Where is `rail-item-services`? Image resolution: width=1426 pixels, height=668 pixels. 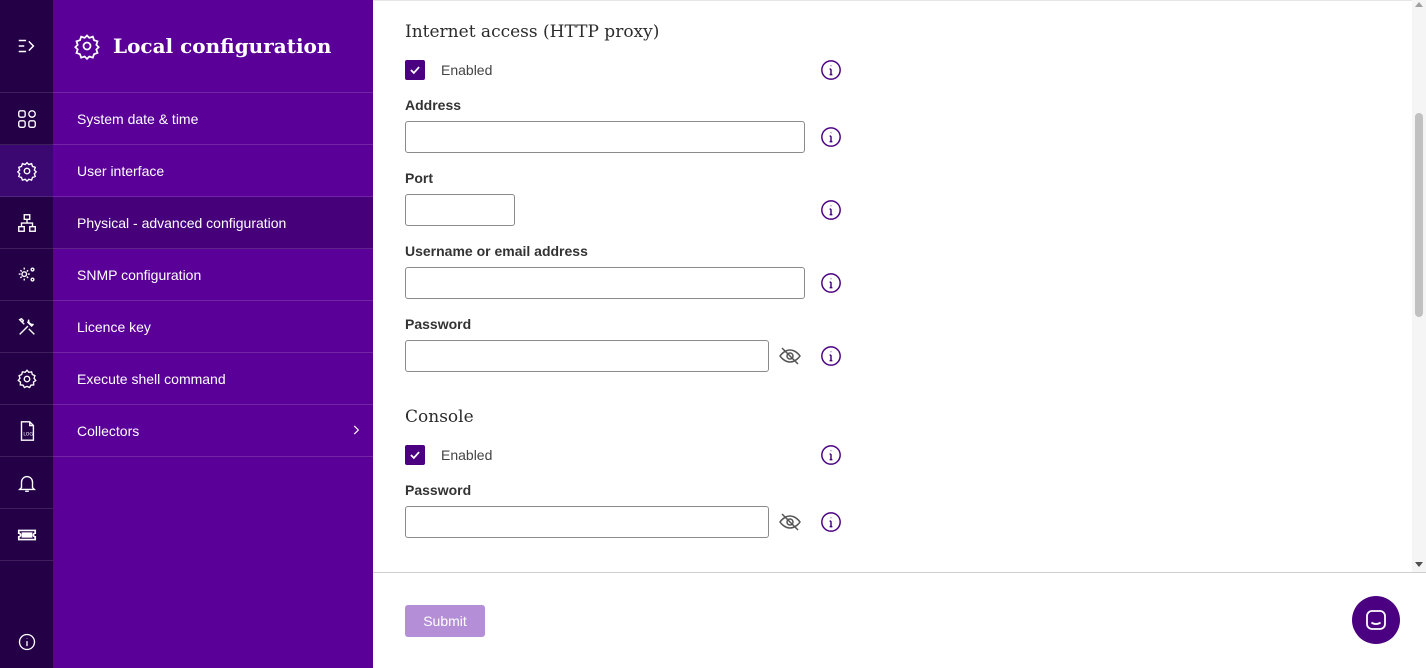
rail-item-services is located at coordinates (26, 275).